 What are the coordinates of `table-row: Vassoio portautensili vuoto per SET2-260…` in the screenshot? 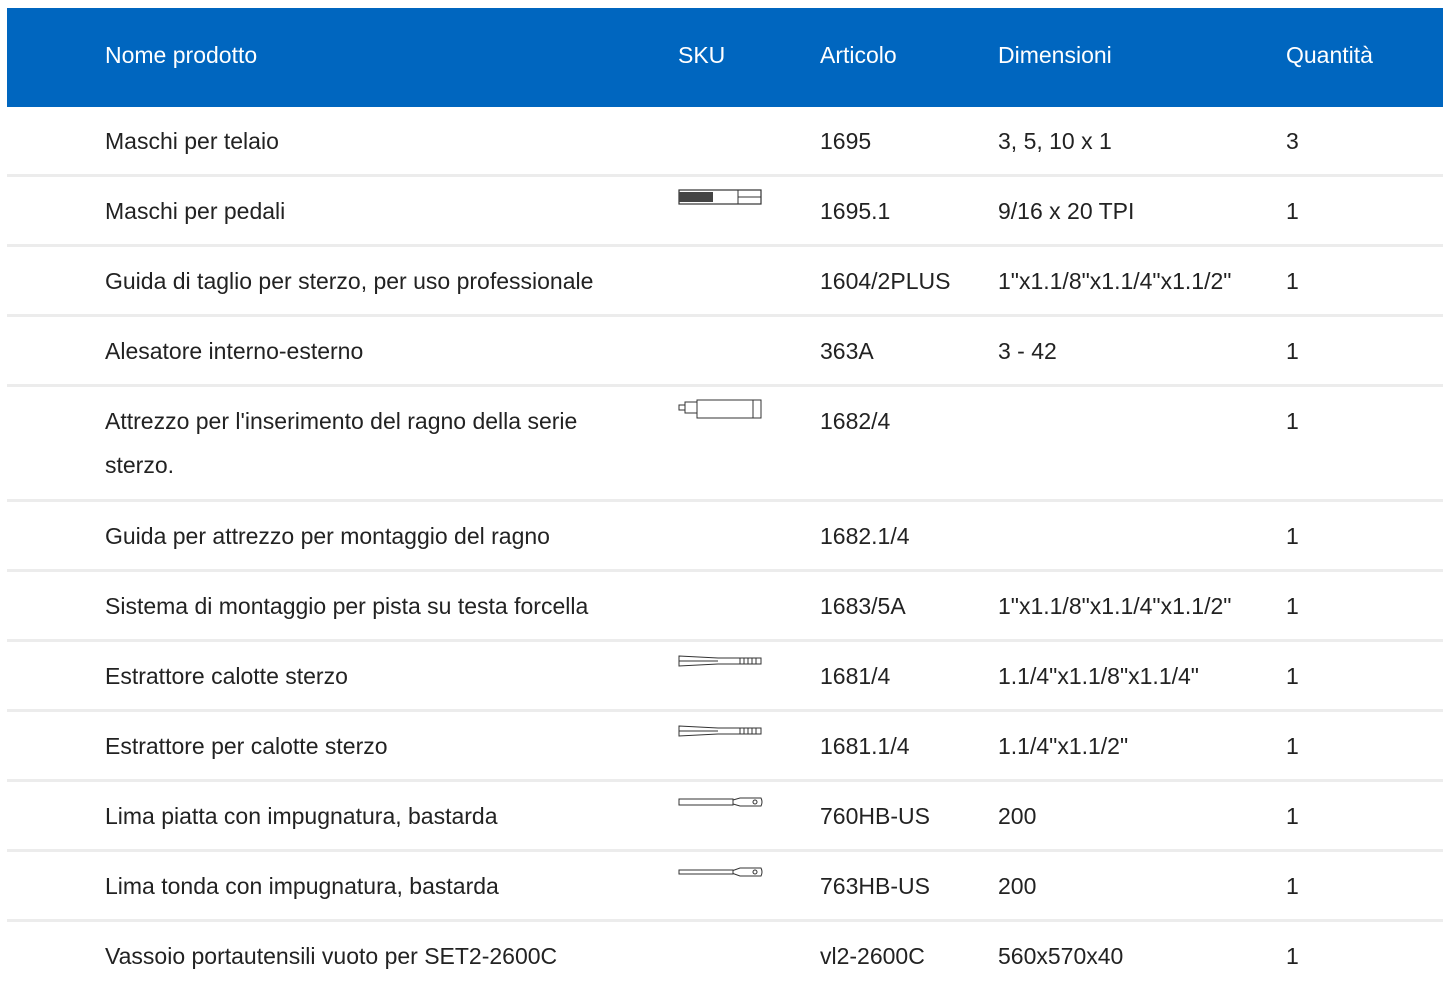 It's located at (725, 957).